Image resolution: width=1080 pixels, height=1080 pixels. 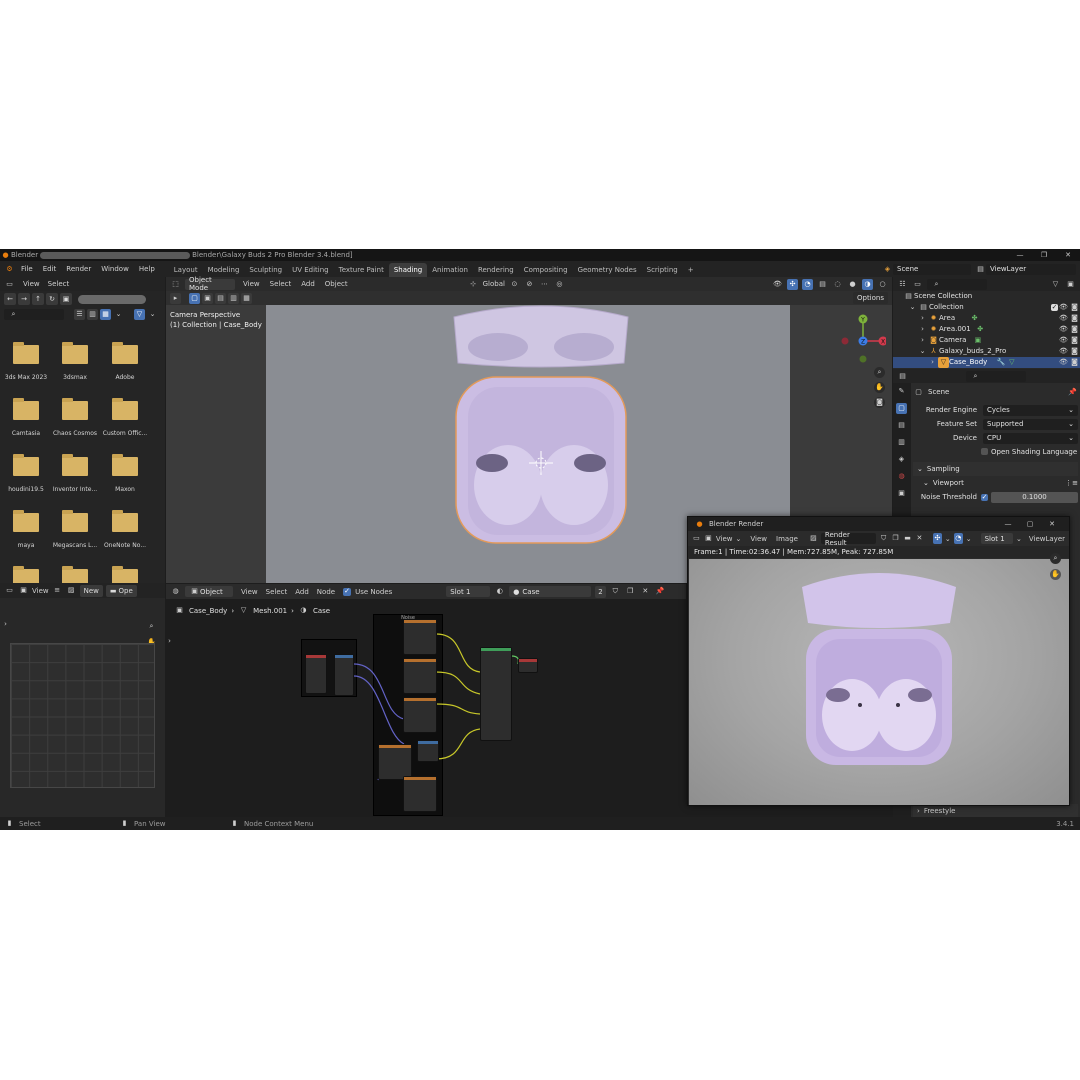 What do you see at coordinates (514, 284) in the screenshot?
I see `pivot-icon: ⊙` at bounding box center [514, 284].